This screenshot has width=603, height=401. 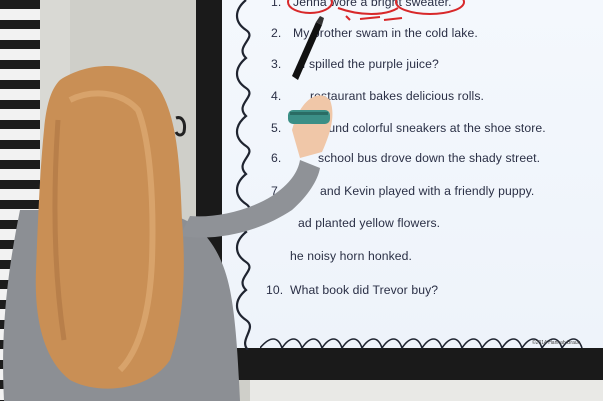 What do you see at coordinates (308, 48) in the screenshot?
I see `marker-pen` at bounding box center [308, 48].